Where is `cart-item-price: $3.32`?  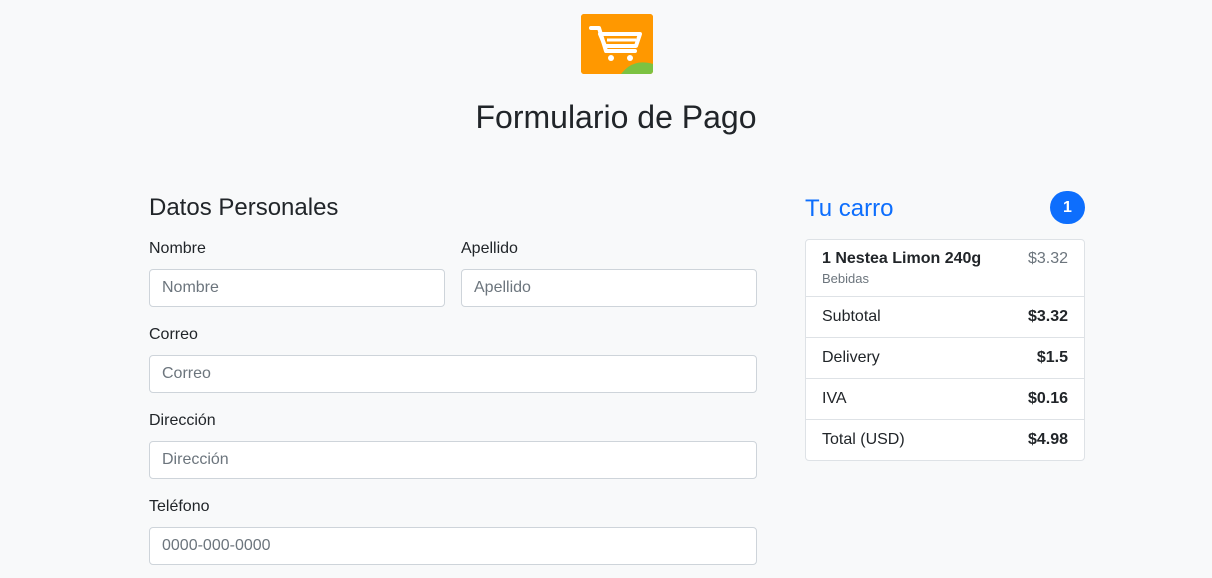
cart-item-price: $3.32 is located at coordinates (1047, 258).